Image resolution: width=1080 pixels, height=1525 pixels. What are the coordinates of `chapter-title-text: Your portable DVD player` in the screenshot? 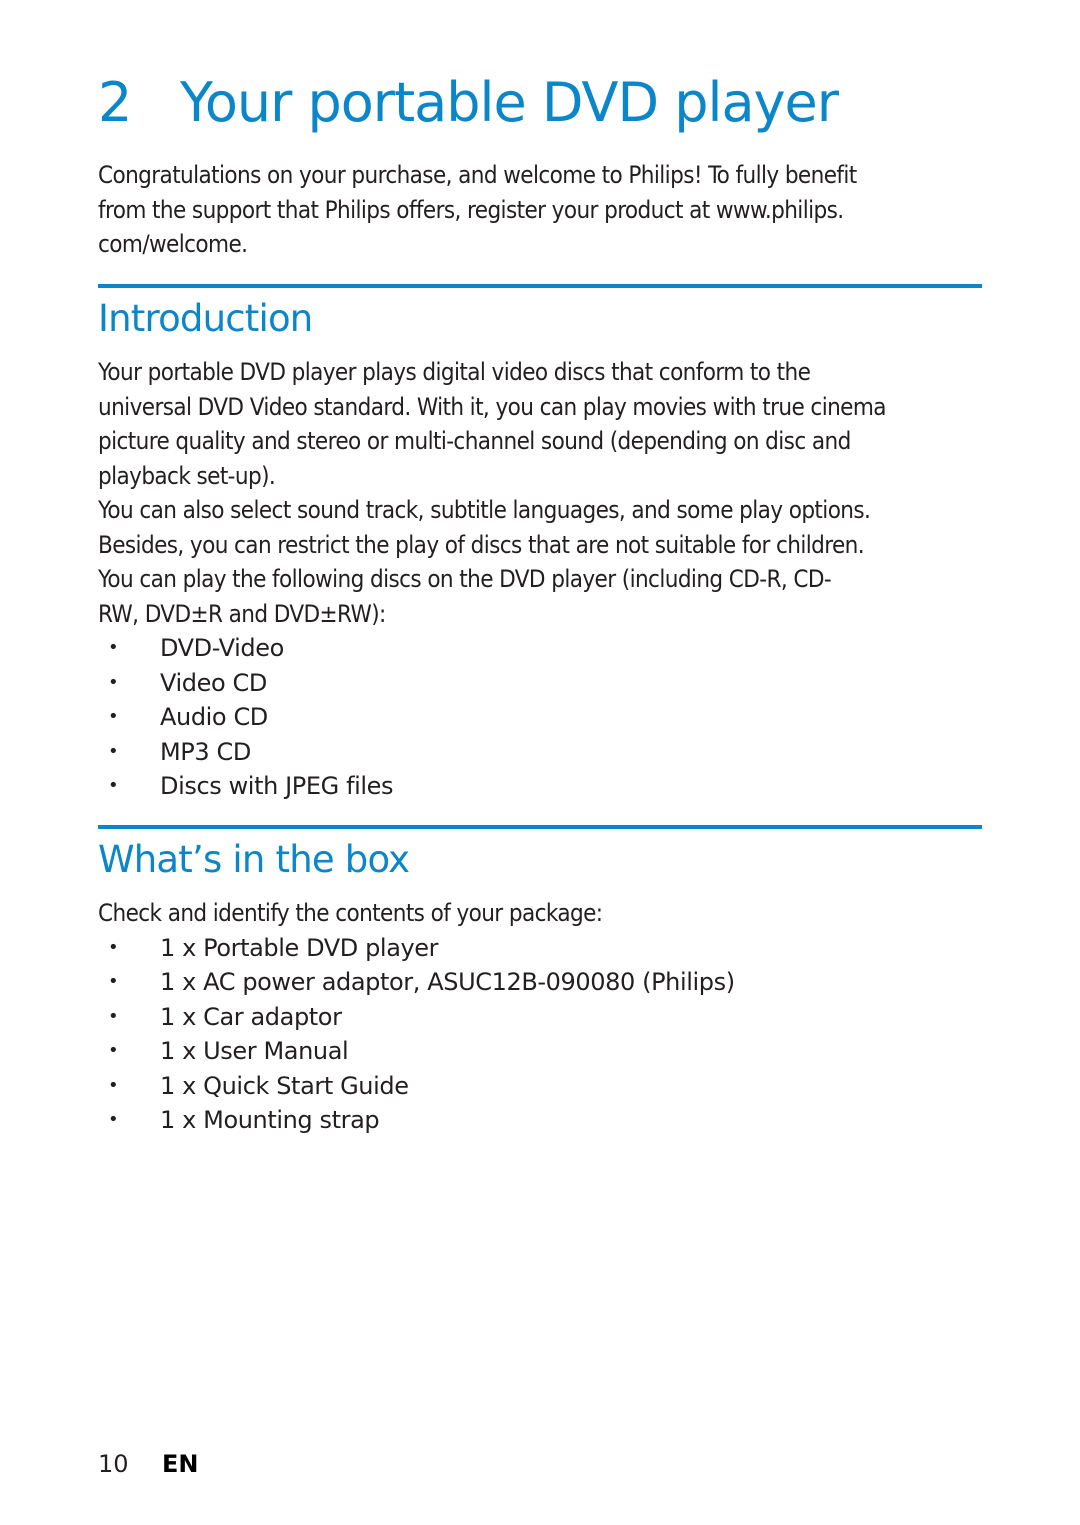 It's located at (509, 102).